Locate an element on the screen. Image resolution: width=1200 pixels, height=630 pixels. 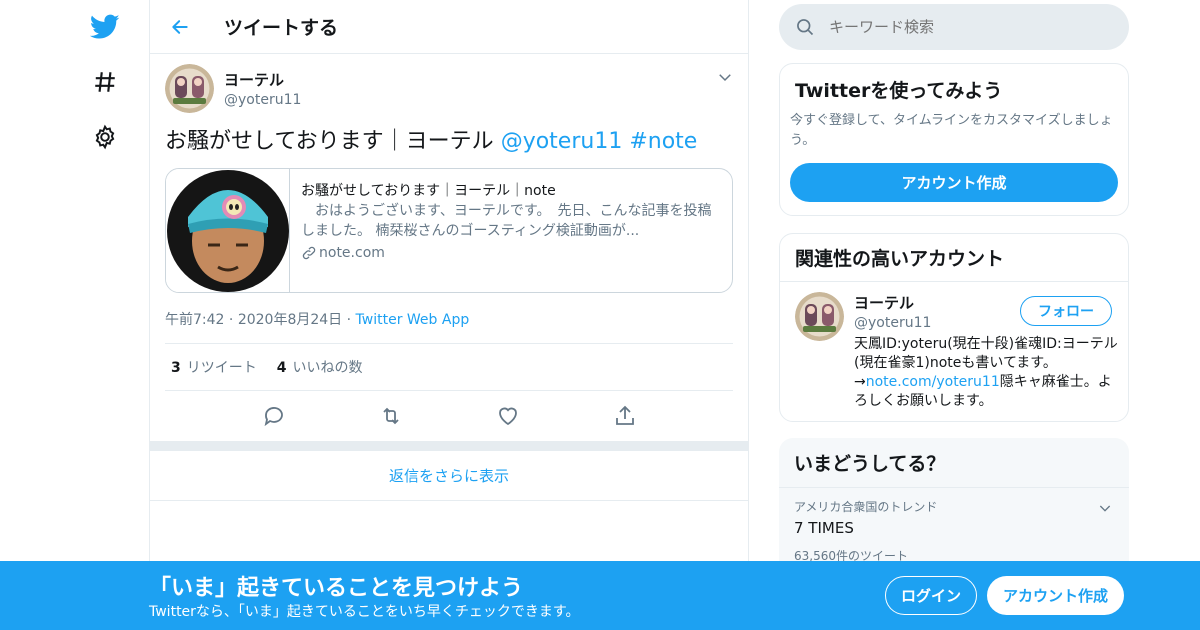
author-name: ヨーテル is located at coordinates (262, 79).